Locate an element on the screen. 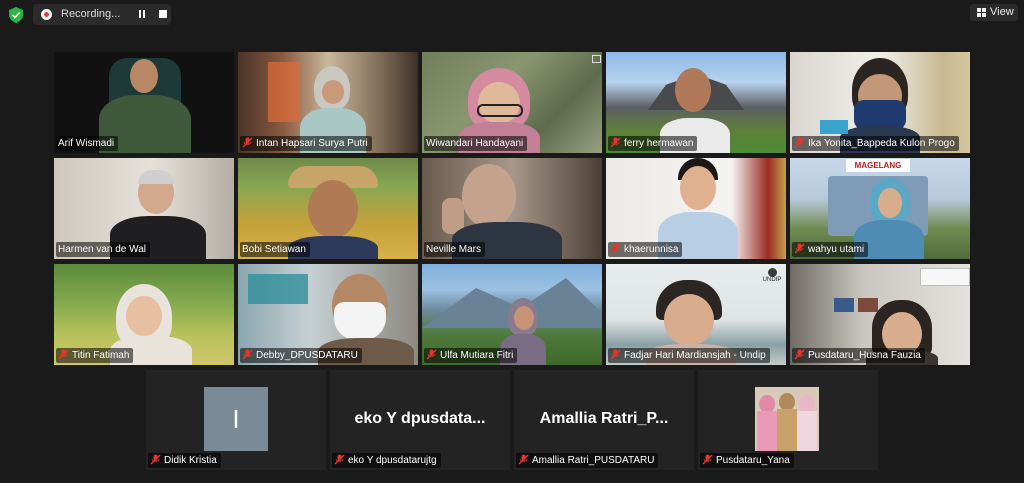  participant-name: Ulfa Mutiara Fitri is located at coordinates (471, 355).